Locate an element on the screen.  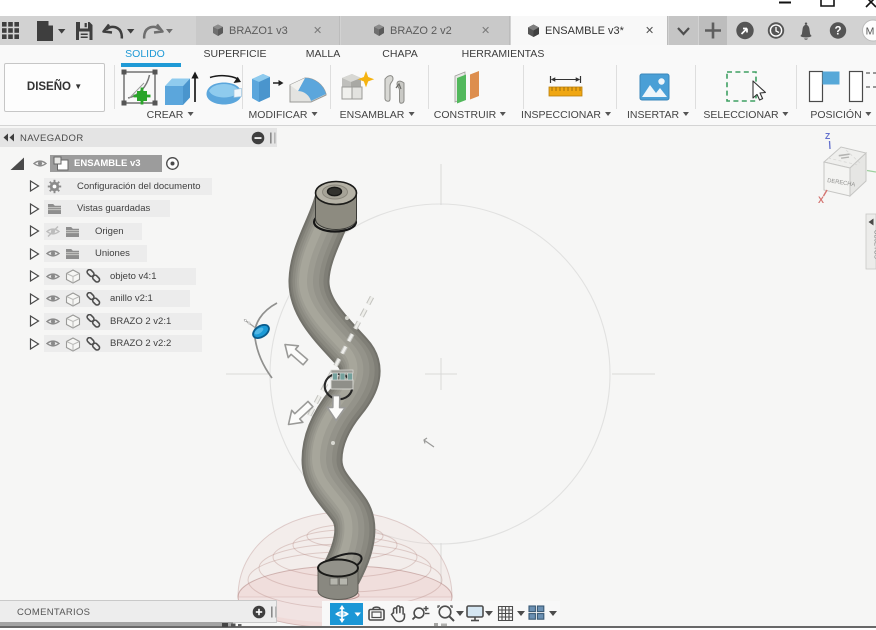
svg-text: Z is located at coordinates (827, 136).